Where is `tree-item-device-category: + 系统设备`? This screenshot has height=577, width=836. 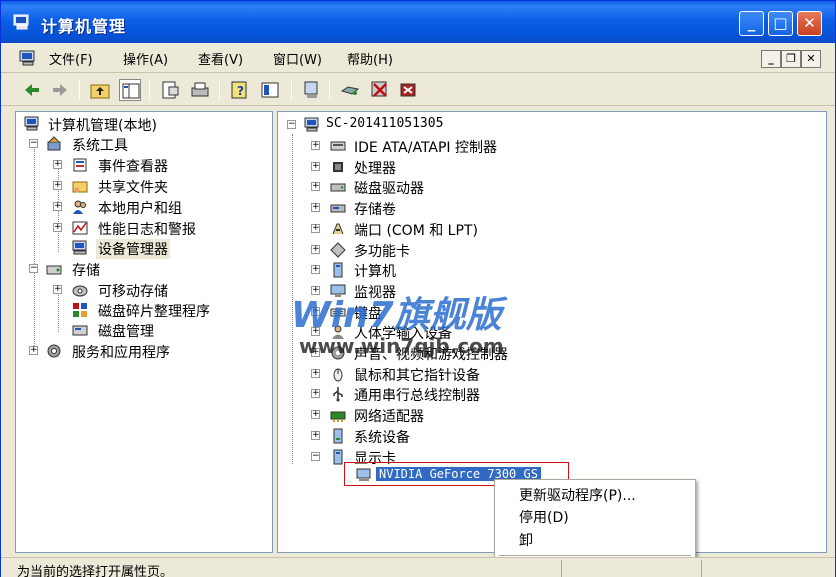 tree-item-device-category: + 系统设备 is located at coordinates (548, 436).